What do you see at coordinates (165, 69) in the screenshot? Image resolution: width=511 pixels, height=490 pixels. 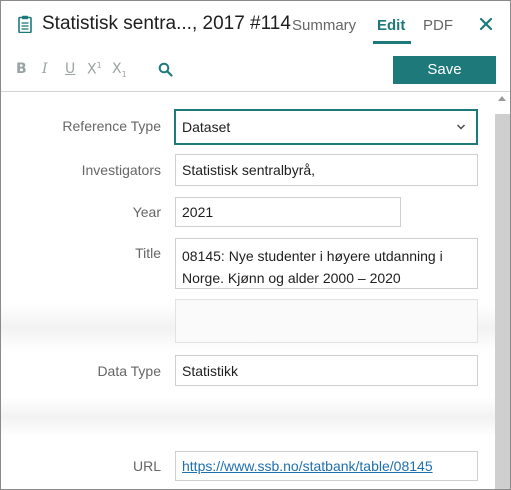 I see `search-icon` at bounding box center [165, 69].